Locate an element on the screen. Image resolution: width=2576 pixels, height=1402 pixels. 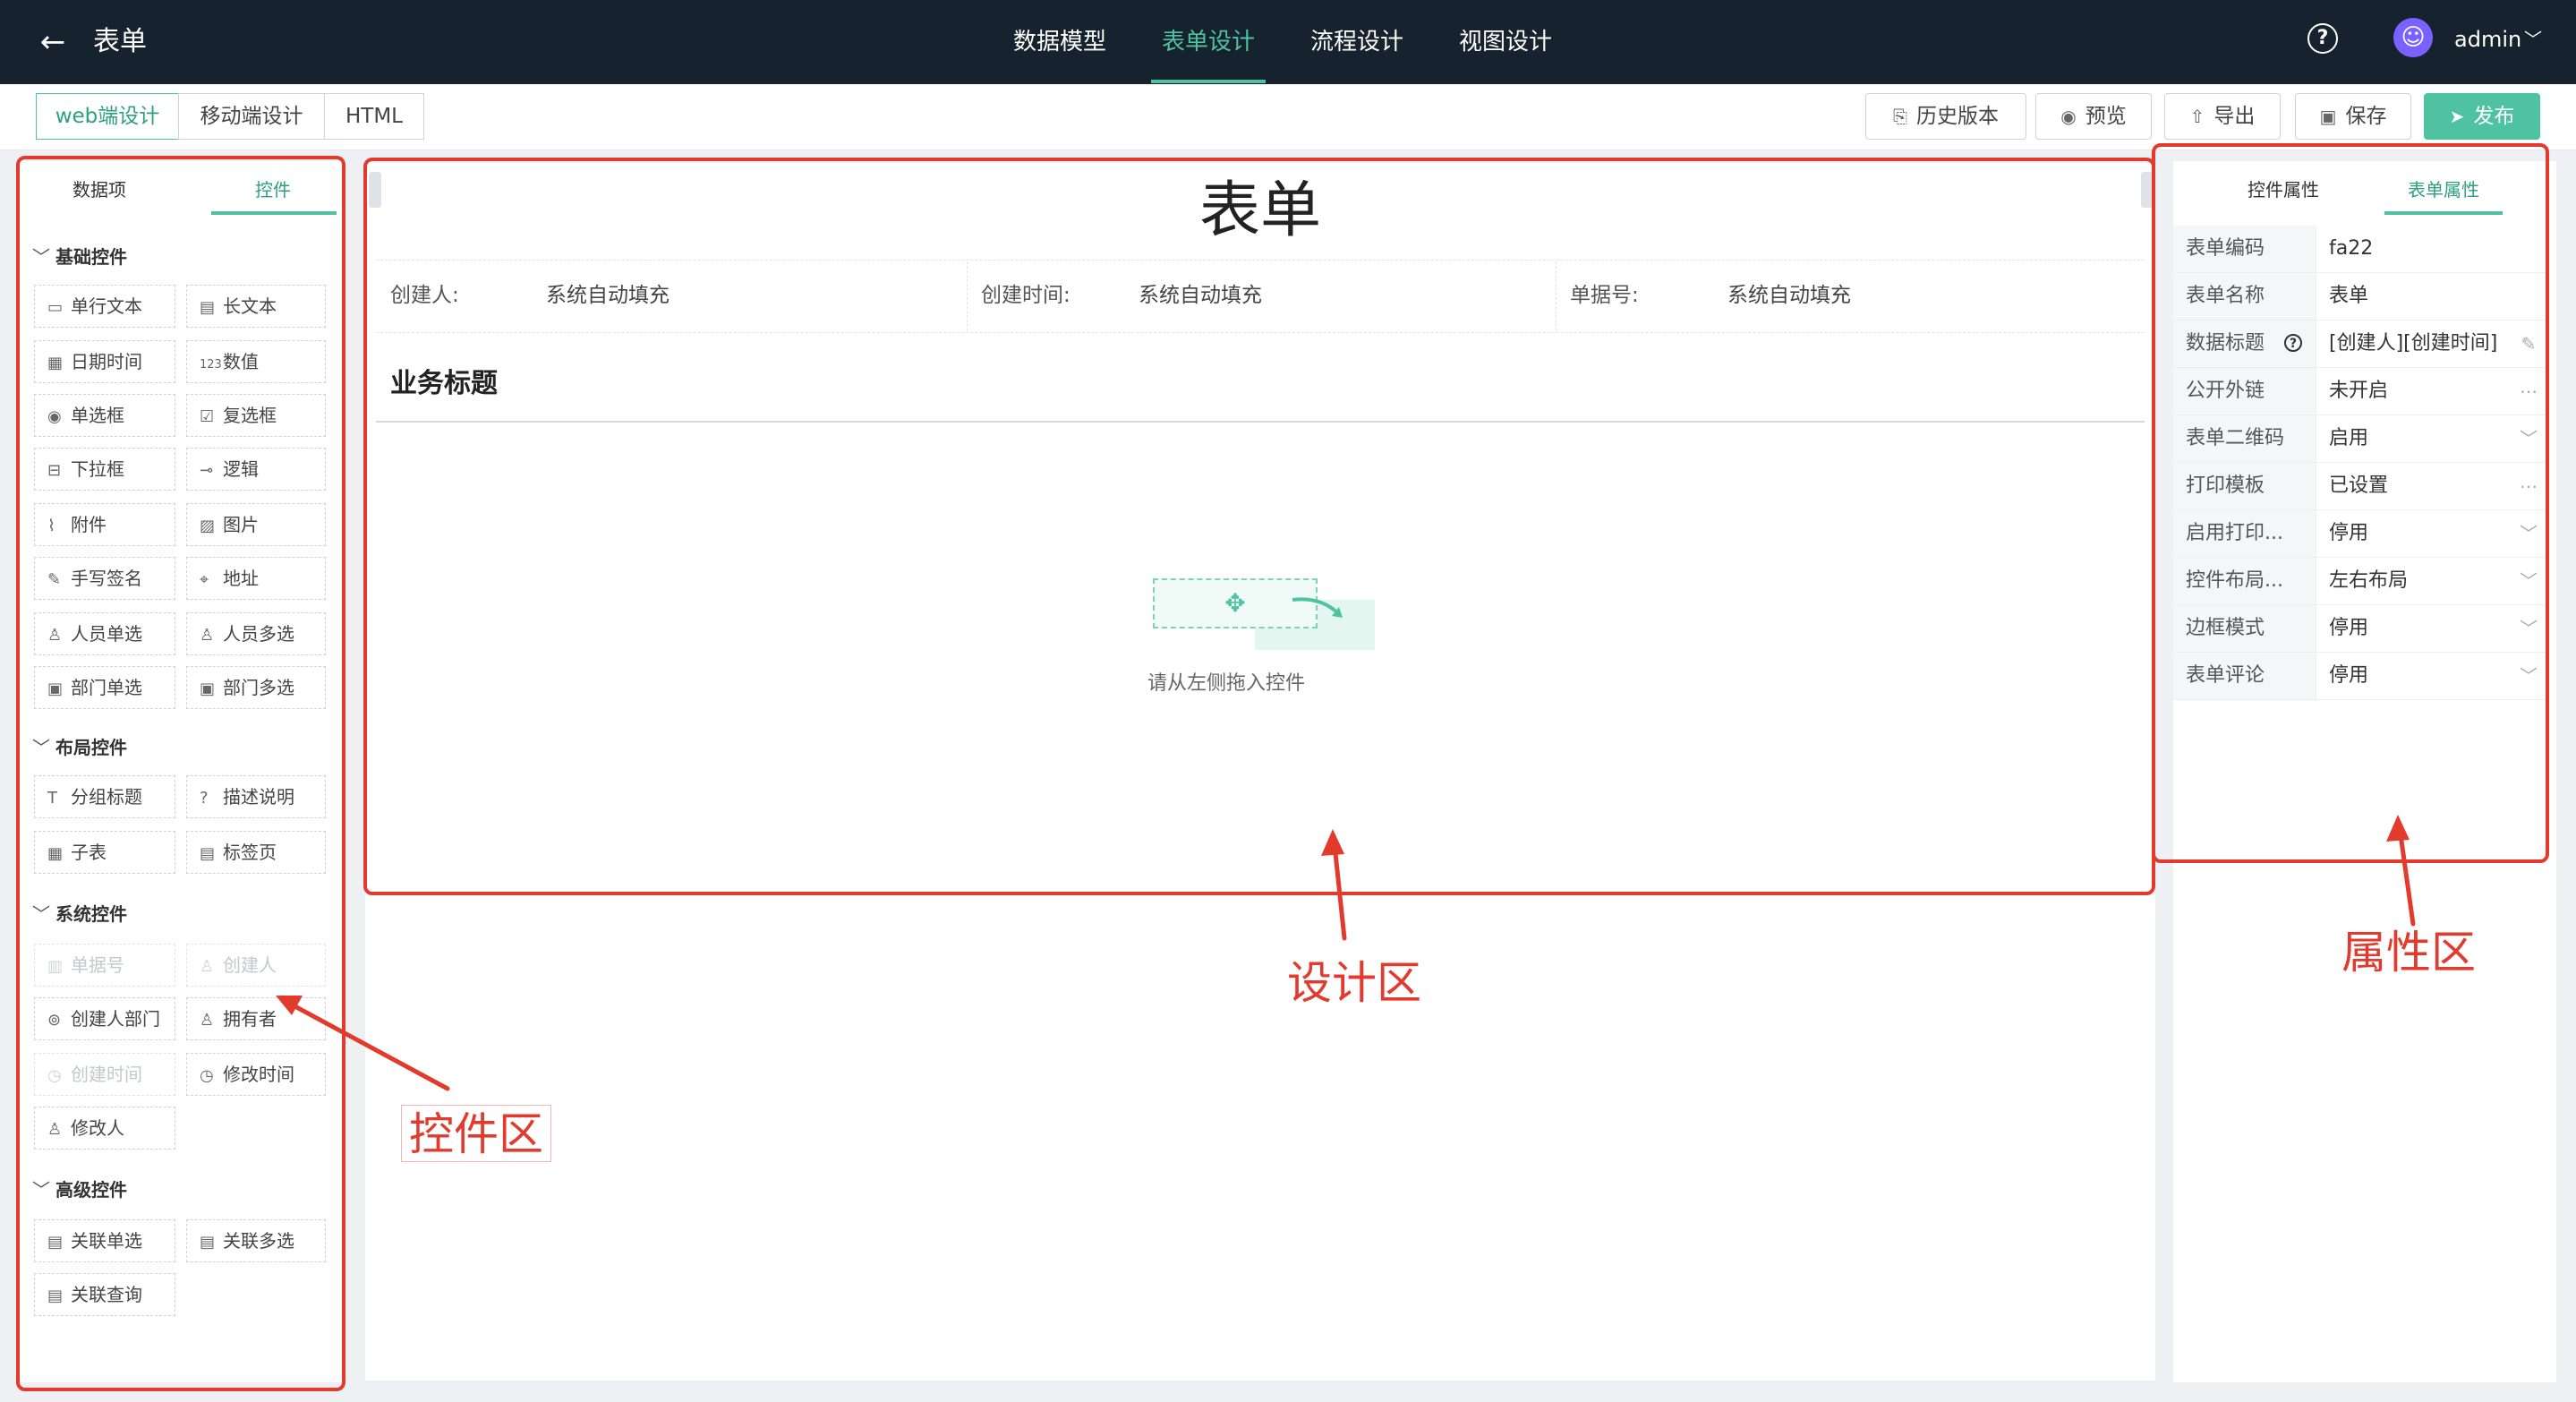
property-area-label: 属性区 is located at coordinates (2408, 953).